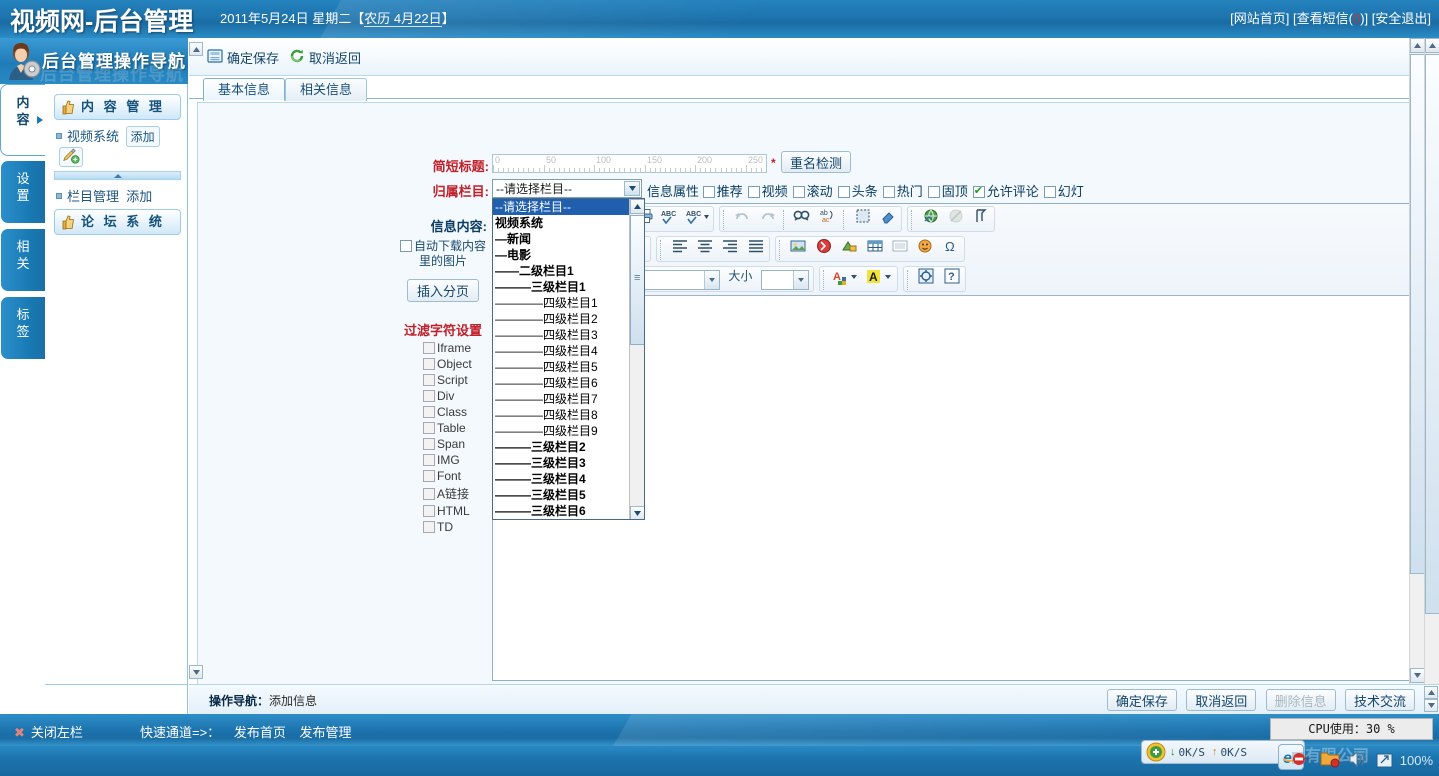 Image resolution: width=1439 pixels, height=776 pixels. What do you see at coordinates (1330, 18) in the screenshot?
I see `link-view-sms: [查看短信(0)]` at bounding box center [1330, 18].